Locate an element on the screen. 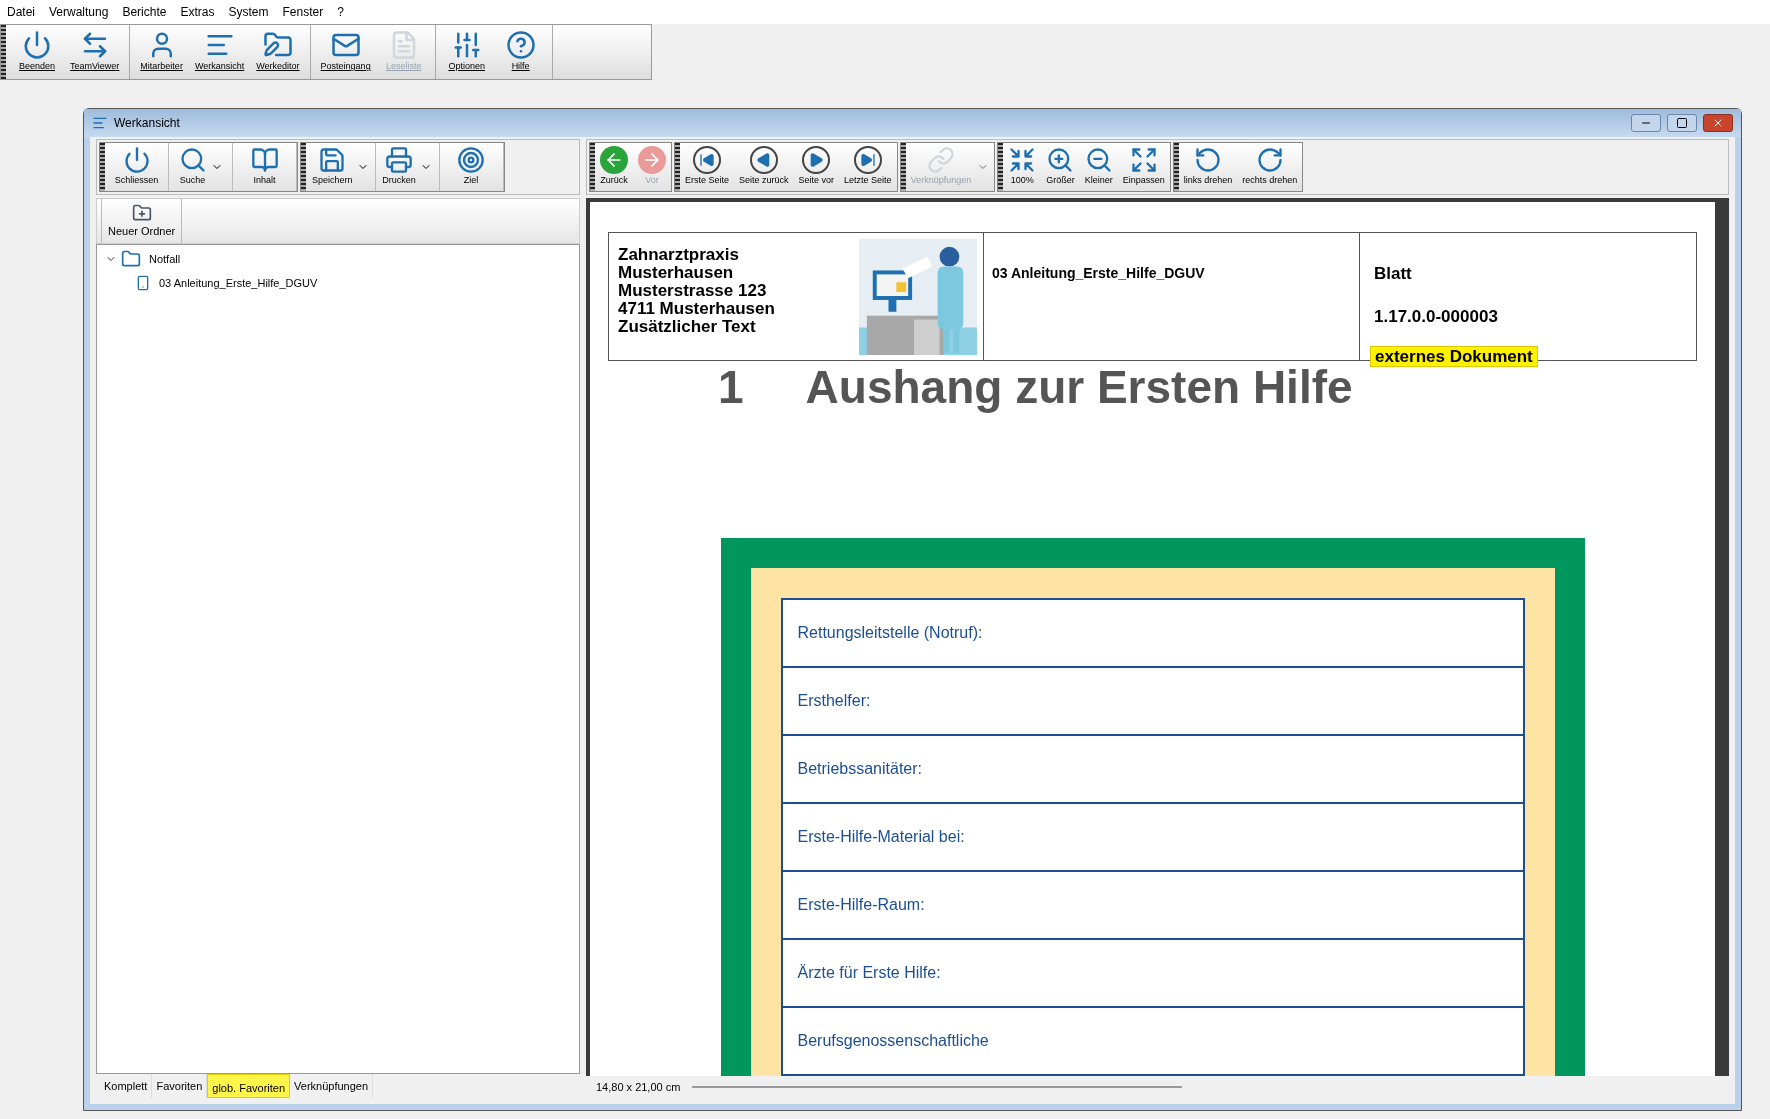  zoom-in-icon is located at coordinates (1060, 160).